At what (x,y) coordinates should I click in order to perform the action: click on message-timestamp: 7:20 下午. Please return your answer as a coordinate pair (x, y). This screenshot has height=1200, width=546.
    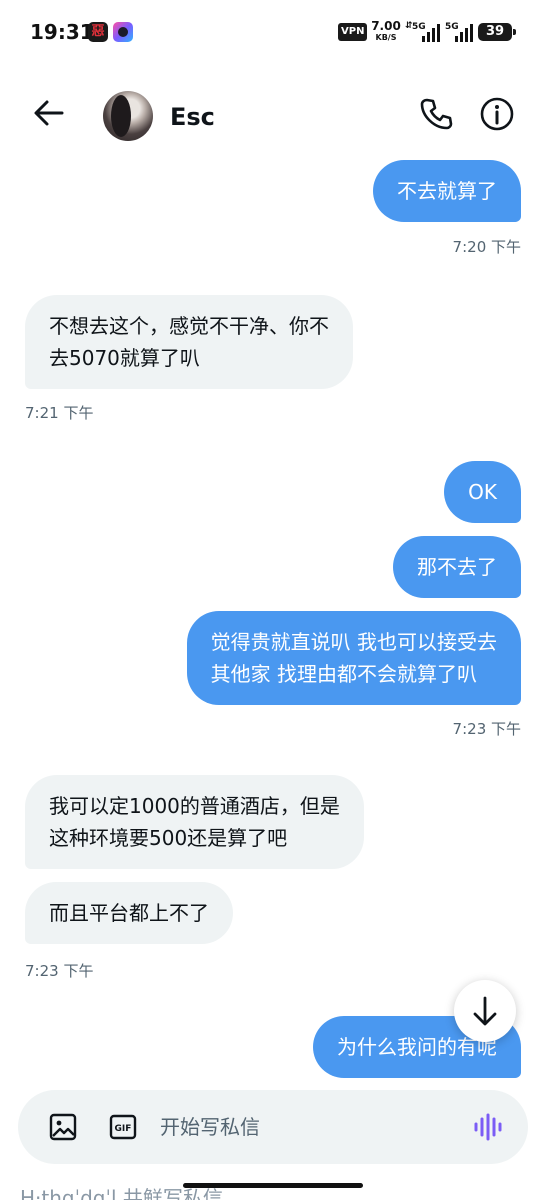
    Looking at the image, I should click on (486, 247).